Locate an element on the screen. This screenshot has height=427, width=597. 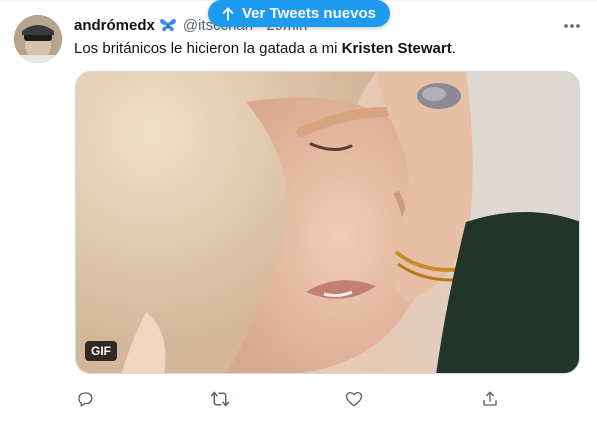
like-icon is located at coordinates (354, 399).